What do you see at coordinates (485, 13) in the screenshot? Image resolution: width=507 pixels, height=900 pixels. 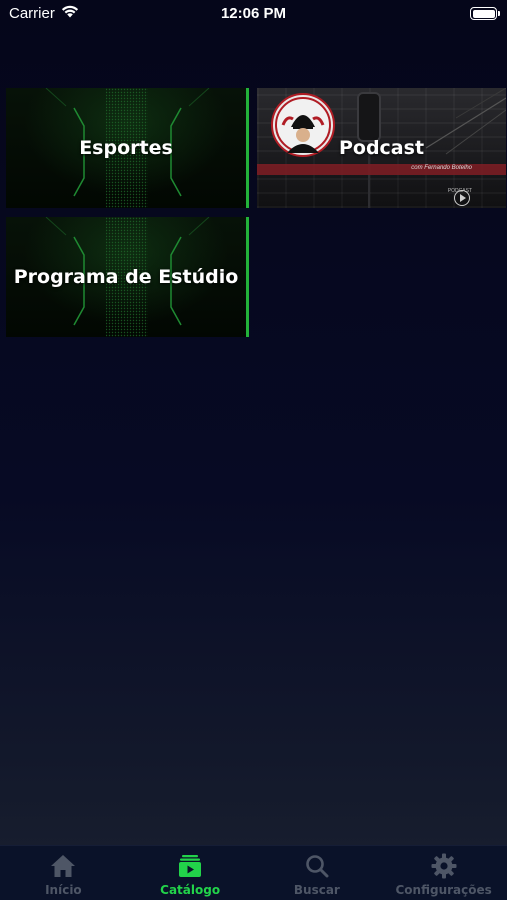 I see `battery-icon` at bounding box center [485, 13].